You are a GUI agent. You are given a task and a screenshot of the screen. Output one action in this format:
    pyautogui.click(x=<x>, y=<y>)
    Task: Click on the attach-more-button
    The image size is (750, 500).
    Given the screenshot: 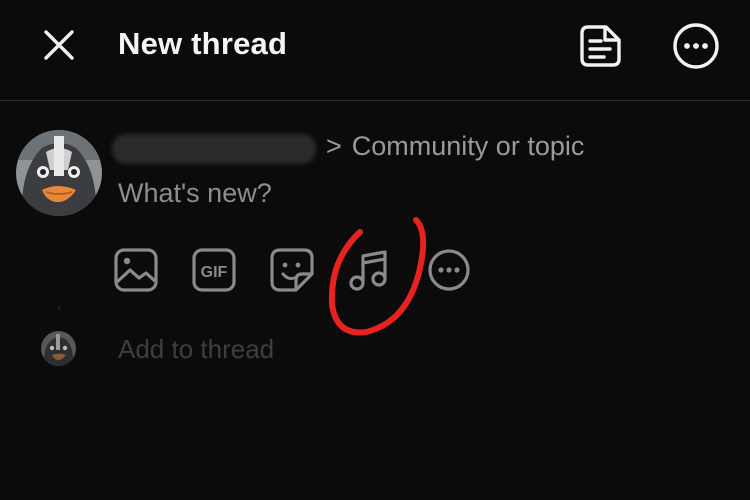 What is the action you would take?
    pyautogui.click(x=449, y=270)
    